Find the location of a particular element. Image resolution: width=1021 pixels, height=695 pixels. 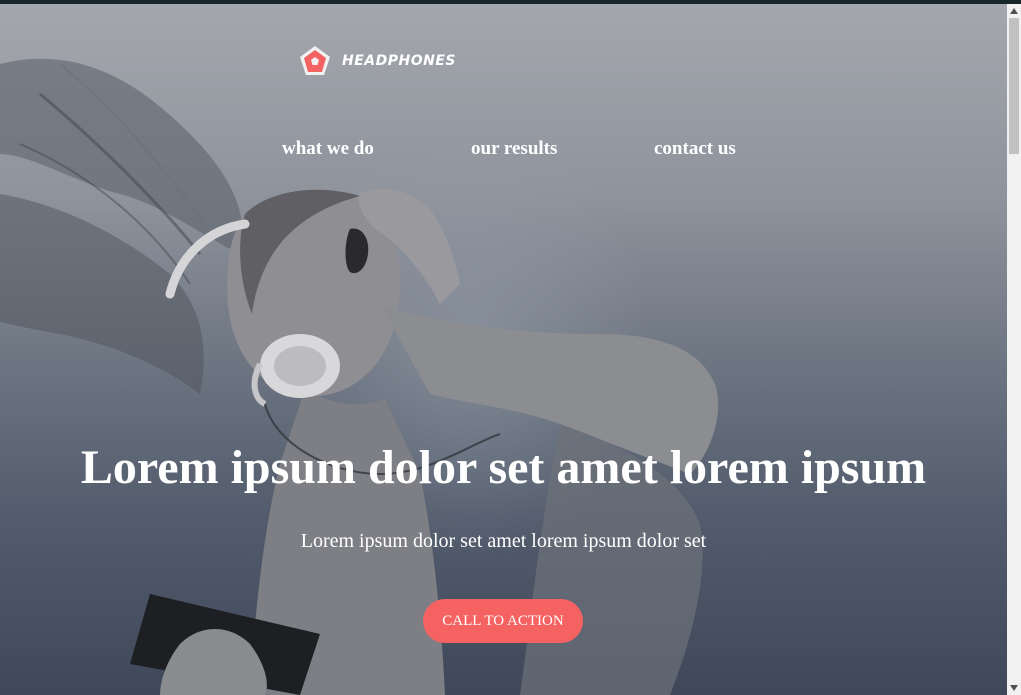

scrollbar-thumb is located at coordinates (1014, 86).